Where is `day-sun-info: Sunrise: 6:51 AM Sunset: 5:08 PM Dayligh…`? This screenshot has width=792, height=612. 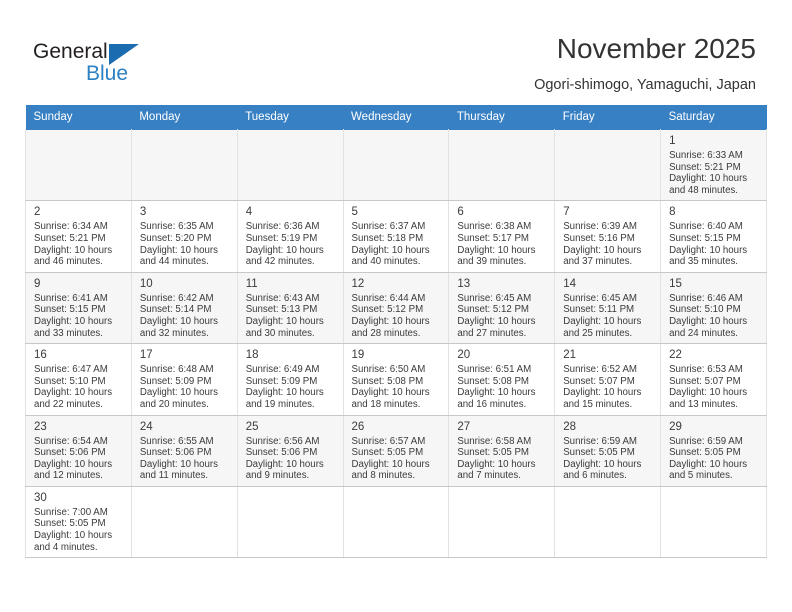 day-sun-info: Sunrise: 6:51 AM Sunset: 5:08 PM Dayligh… is located at coordinates (496, 387).